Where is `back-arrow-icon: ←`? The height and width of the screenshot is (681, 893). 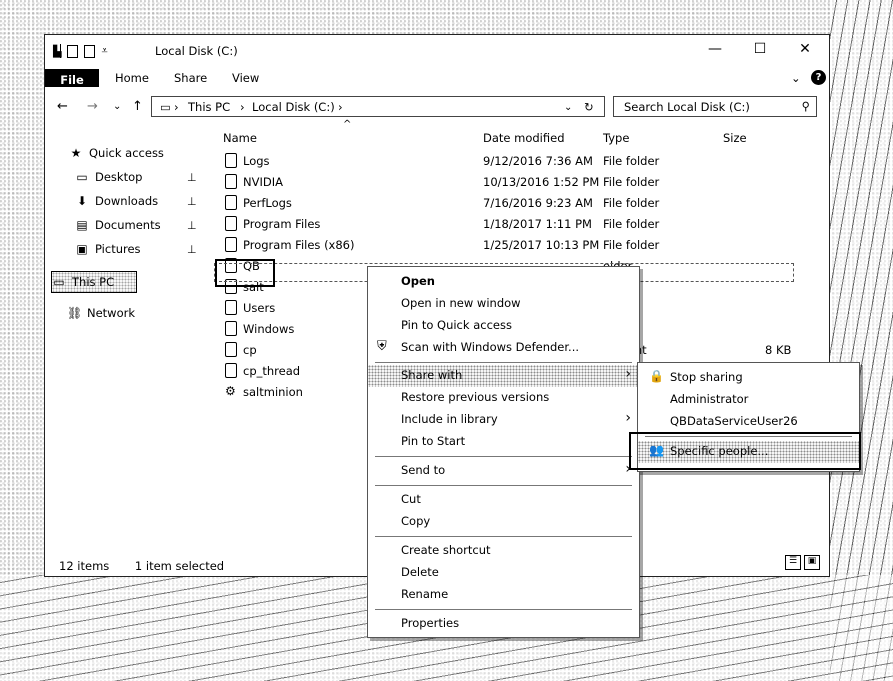 back-arrow-icon: ← is located at coordinates (62, 106).